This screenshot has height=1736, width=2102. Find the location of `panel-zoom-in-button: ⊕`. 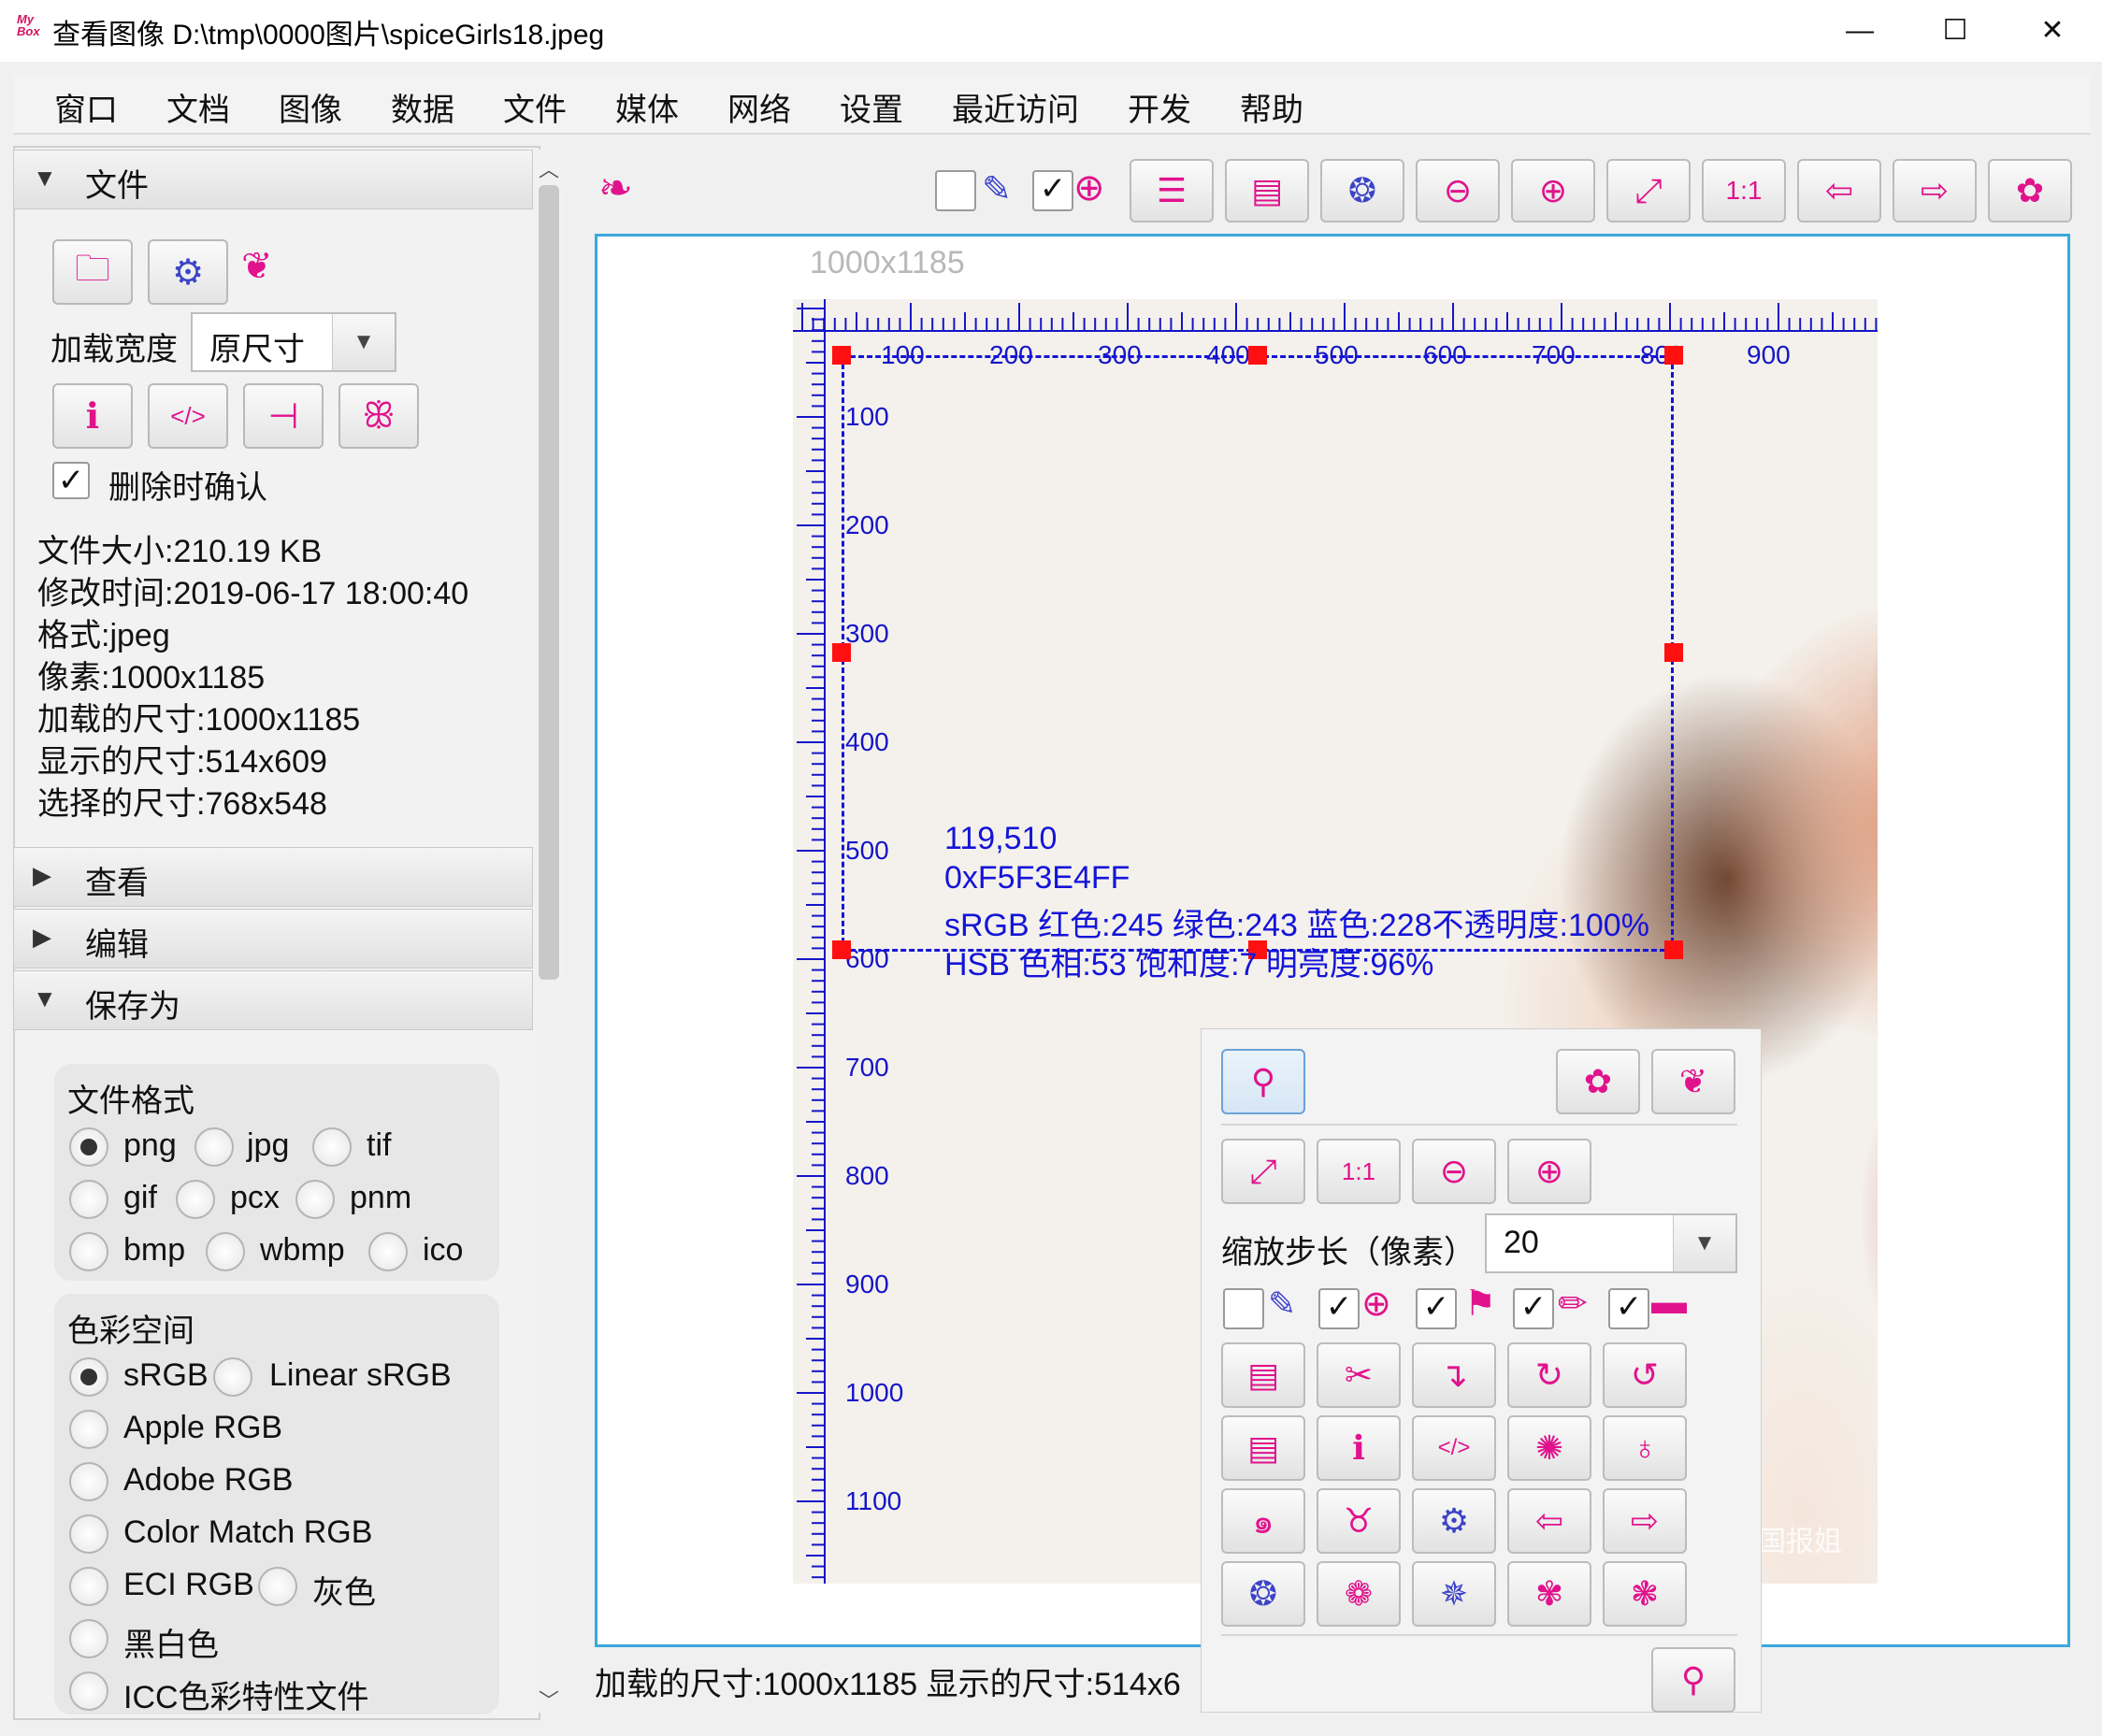

panel-zoom-in-button: ⊕ is located at coordinates (1549, 1171).